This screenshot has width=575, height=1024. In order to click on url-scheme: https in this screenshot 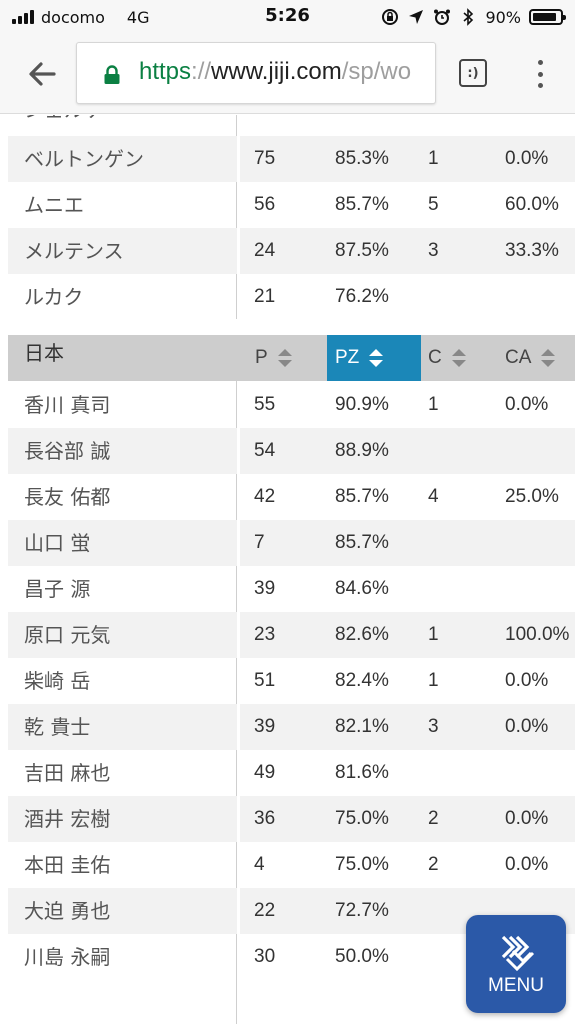, I will do `click(165, 71)`.